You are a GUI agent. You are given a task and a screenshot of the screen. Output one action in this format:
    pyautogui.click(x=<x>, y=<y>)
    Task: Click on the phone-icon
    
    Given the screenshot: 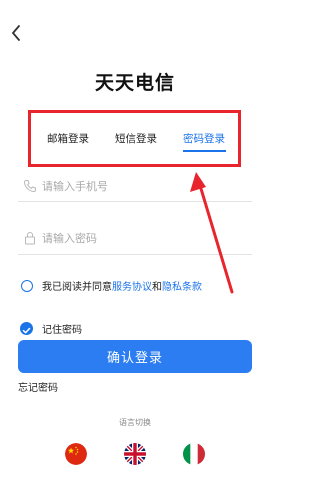 What is the action you would take?
    pyautogui.click(x=30, y=185)
    